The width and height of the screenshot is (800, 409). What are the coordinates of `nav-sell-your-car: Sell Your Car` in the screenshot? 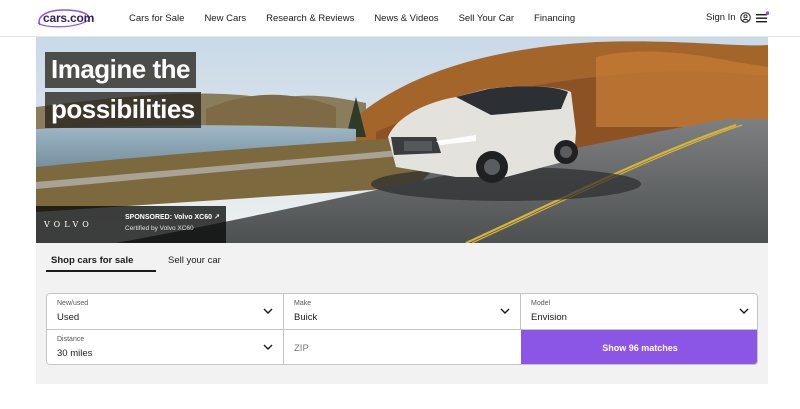 It's located at (486, 18).